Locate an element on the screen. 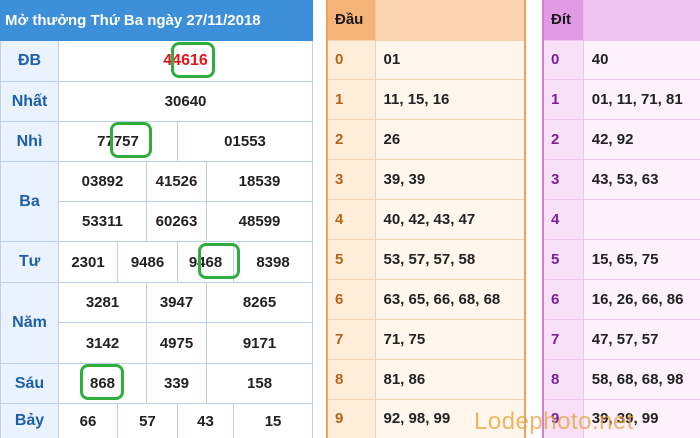  results-title: Mở thưởng Thứ Ba ngày 27/11/2018 is located at coordinates (157, 20).